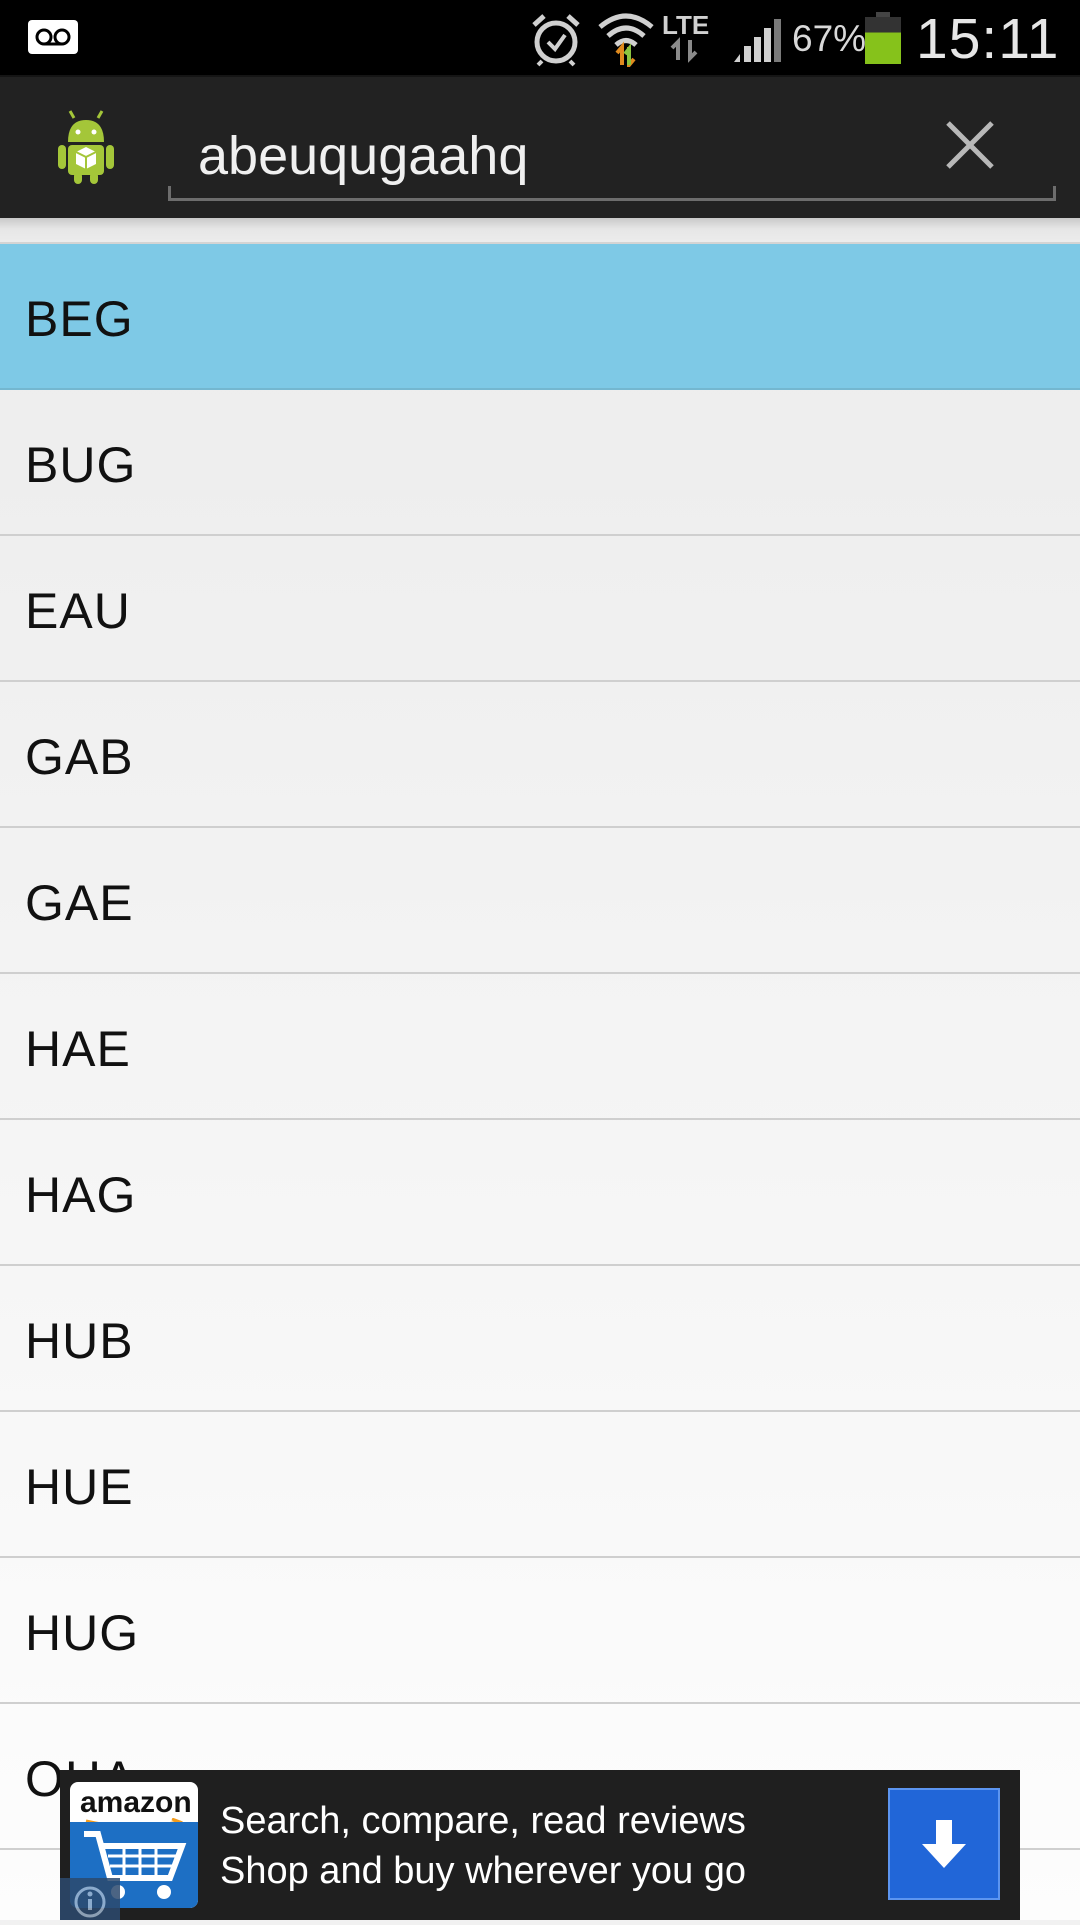 The height and width of the screenshot is (1925, 1080). Describe the element at coordinates (79, 319) in the screenshot. I see `list-item-label: BEG` at that location.